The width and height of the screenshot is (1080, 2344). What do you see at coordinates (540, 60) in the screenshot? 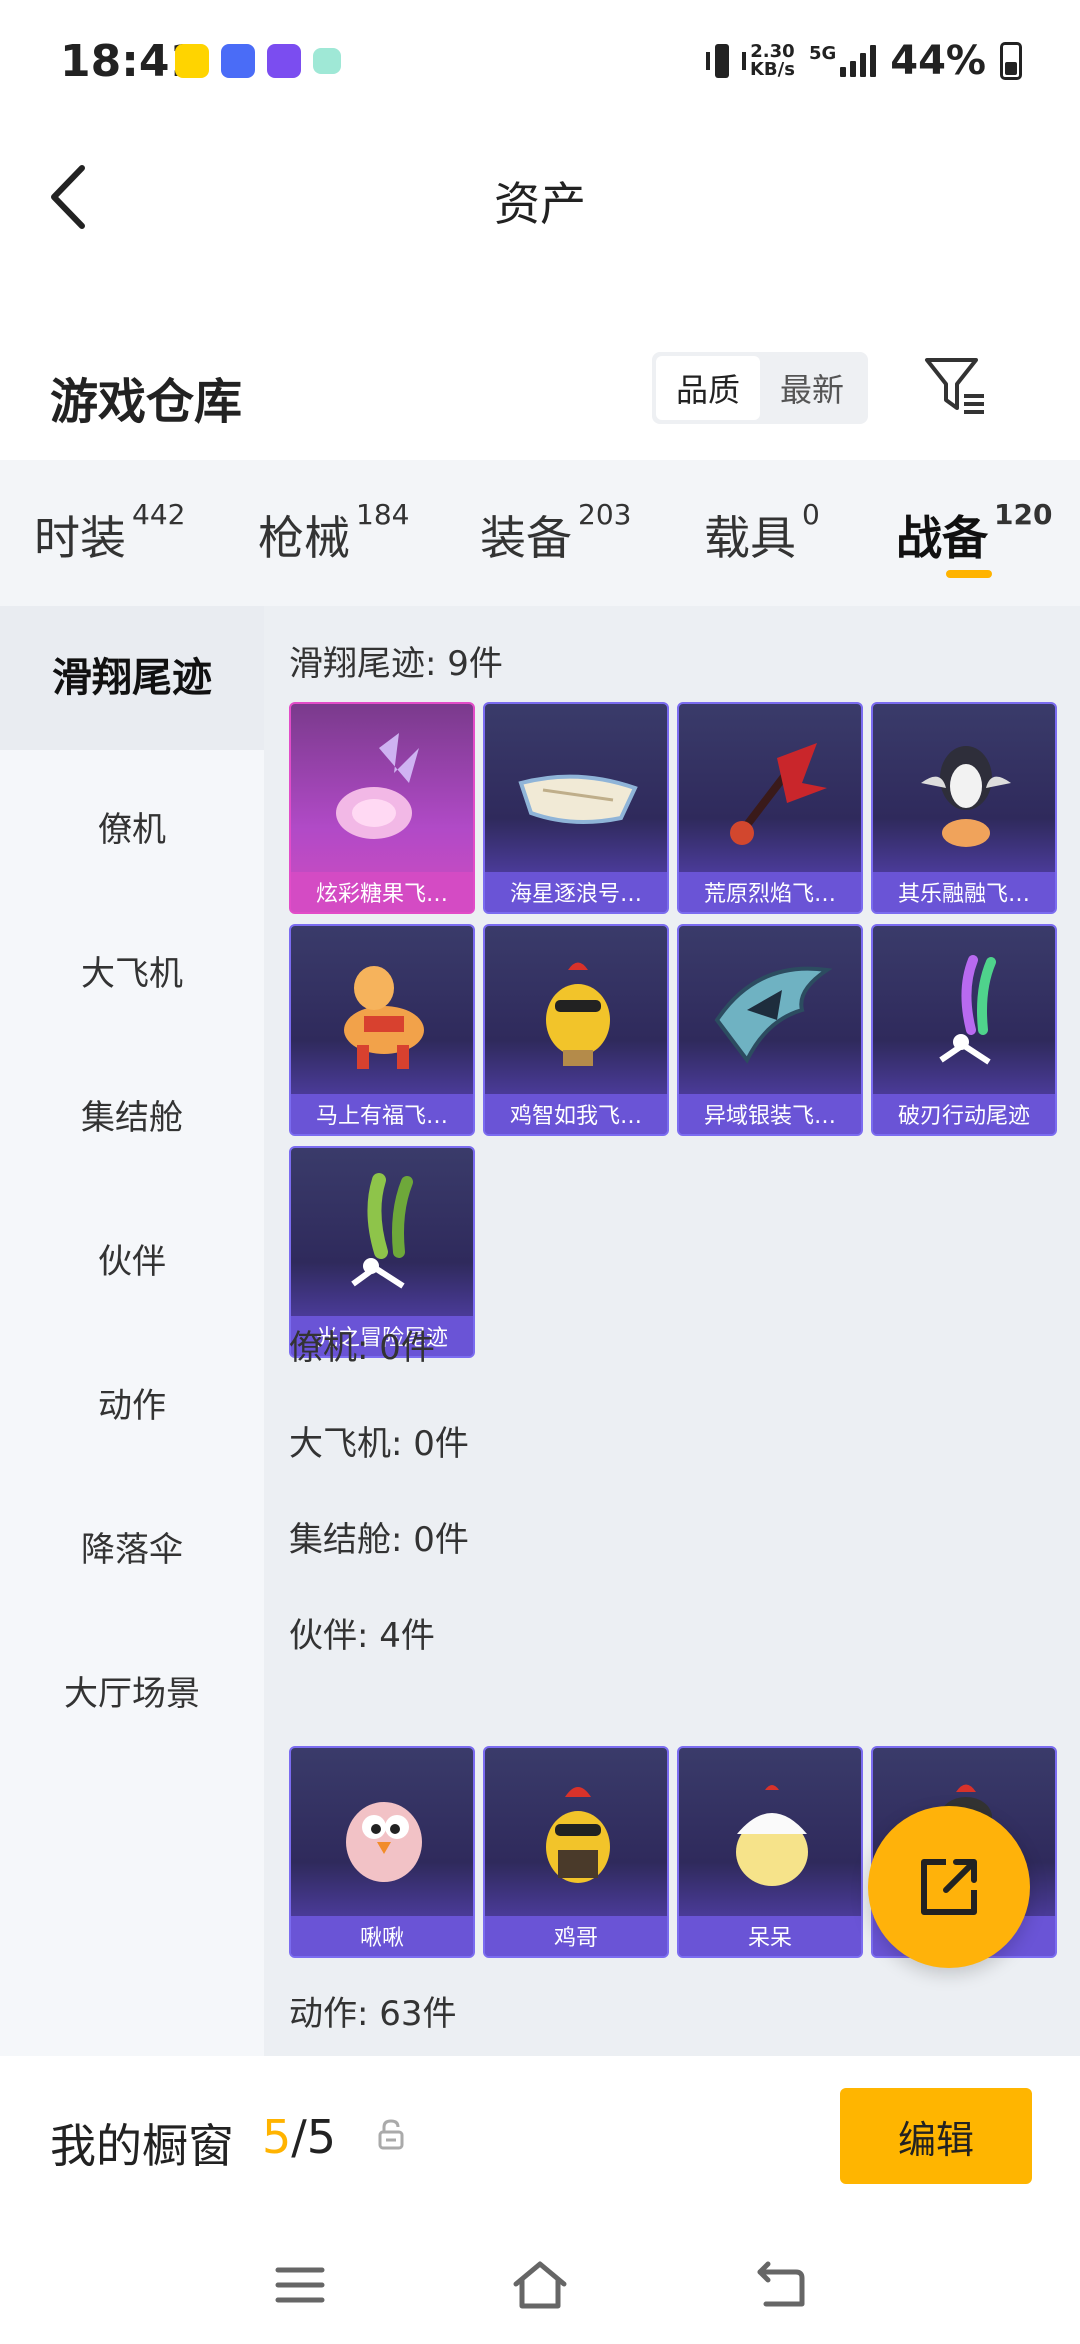
I see `status-bar: 18:41 2.30 KB/s 5G 44%` at bounding box center [540, 60].